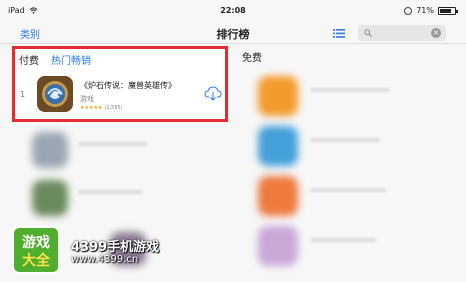 The height and width of the screenshot is (282, 466). I want to click on cloud-download-icon, so click(213, 93).